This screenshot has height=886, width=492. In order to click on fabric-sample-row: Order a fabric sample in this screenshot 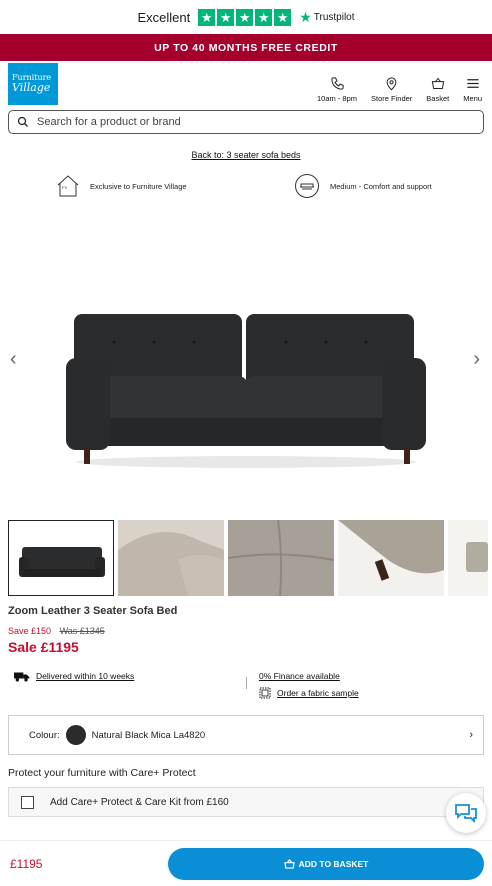, I will do `click(309, 693)`.